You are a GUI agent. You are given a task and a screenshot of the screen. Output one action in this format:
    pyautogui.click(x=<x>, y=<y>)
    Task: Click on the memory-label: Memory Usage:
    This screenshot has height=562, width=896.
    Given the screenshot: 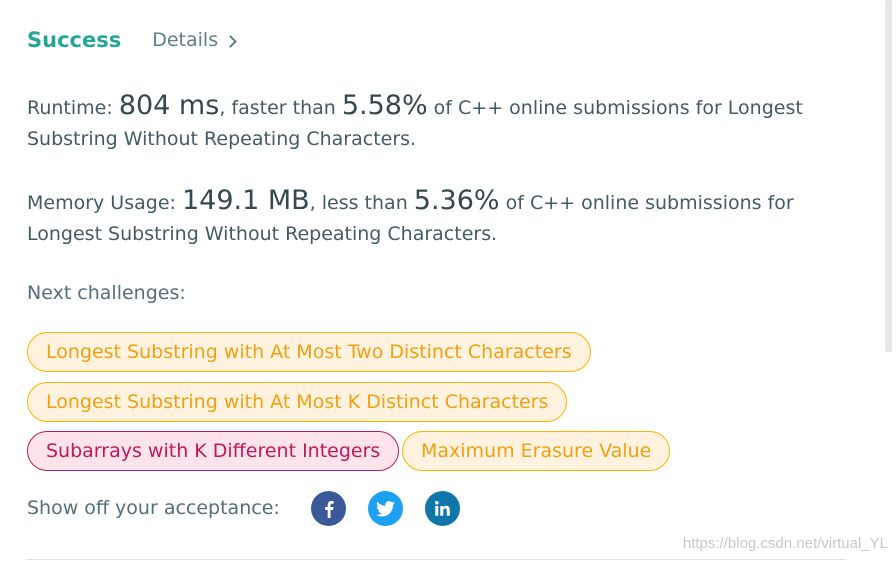 What is the action you would take?
    pyautogui.click(x=101, y=203)
    